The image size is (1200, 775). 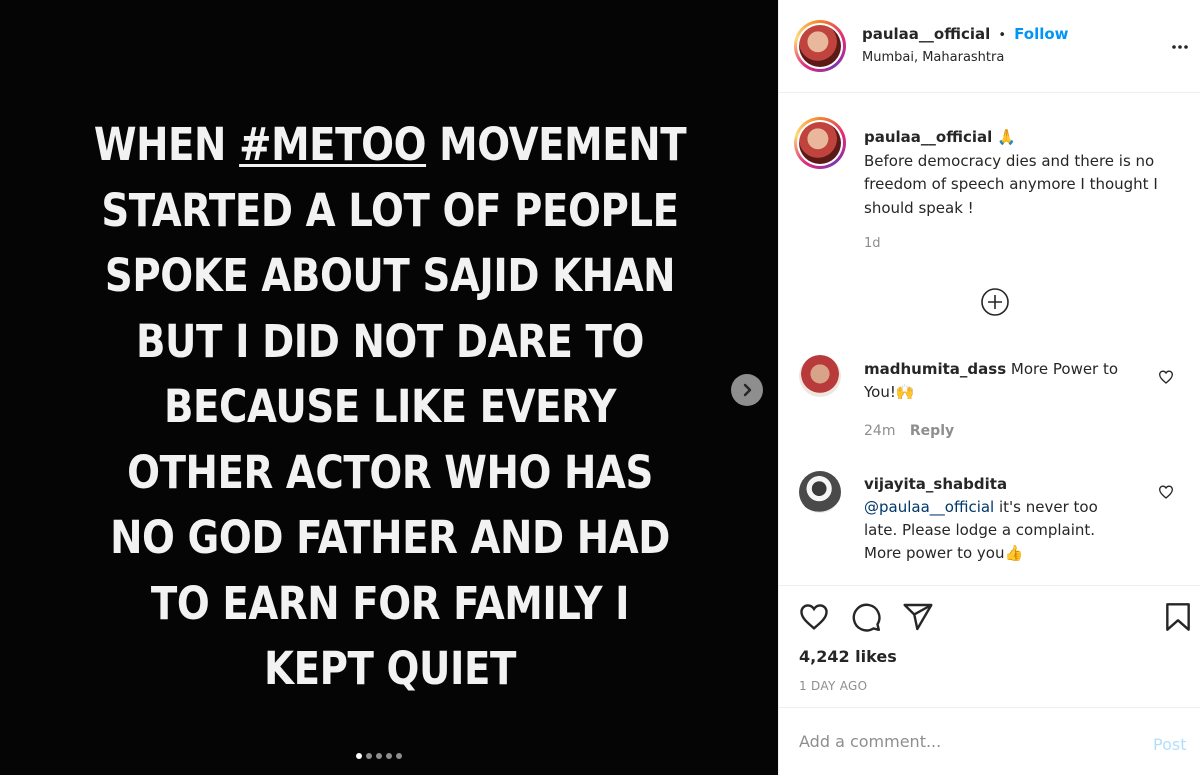 I want to click on media-text-line: NO GOD FATHER AND HAD, so click(x=390, y=537).